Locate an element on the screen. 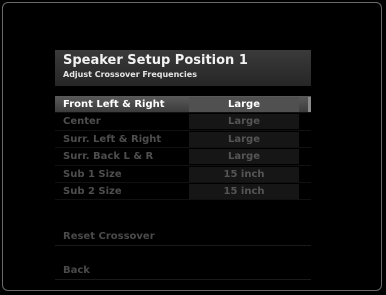 This screenshot has height=295, width=386. setting-label: Front Left & Right is located at coordinates (114, 104).